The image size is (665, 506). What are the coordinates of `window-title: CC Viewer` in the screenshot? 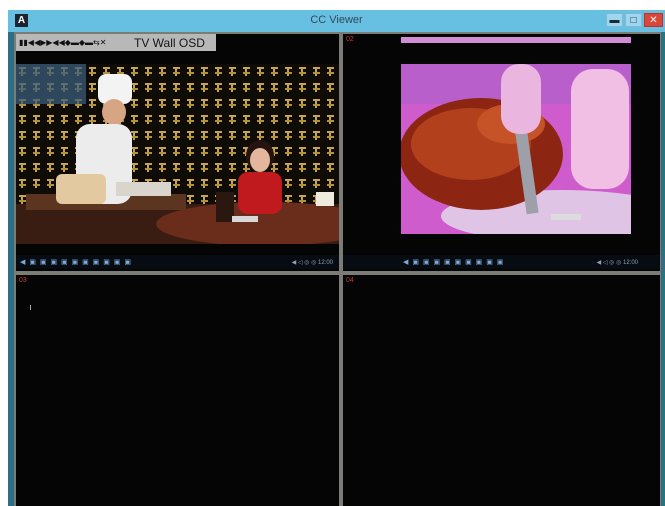 It's located at (336, 20).